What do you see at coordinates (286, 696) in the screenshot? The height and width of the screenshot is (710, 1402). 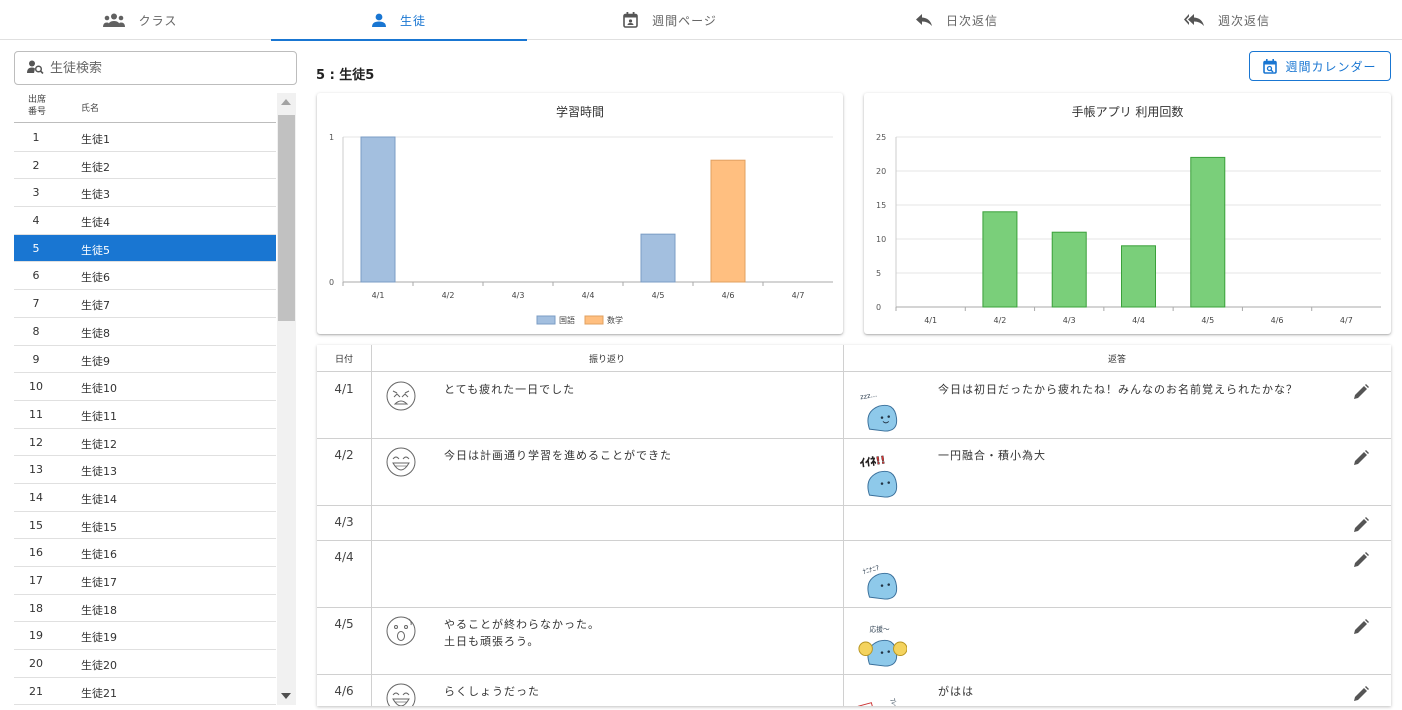 I see `scroll-down-arrow-icon` at bounding box center [286, 696].